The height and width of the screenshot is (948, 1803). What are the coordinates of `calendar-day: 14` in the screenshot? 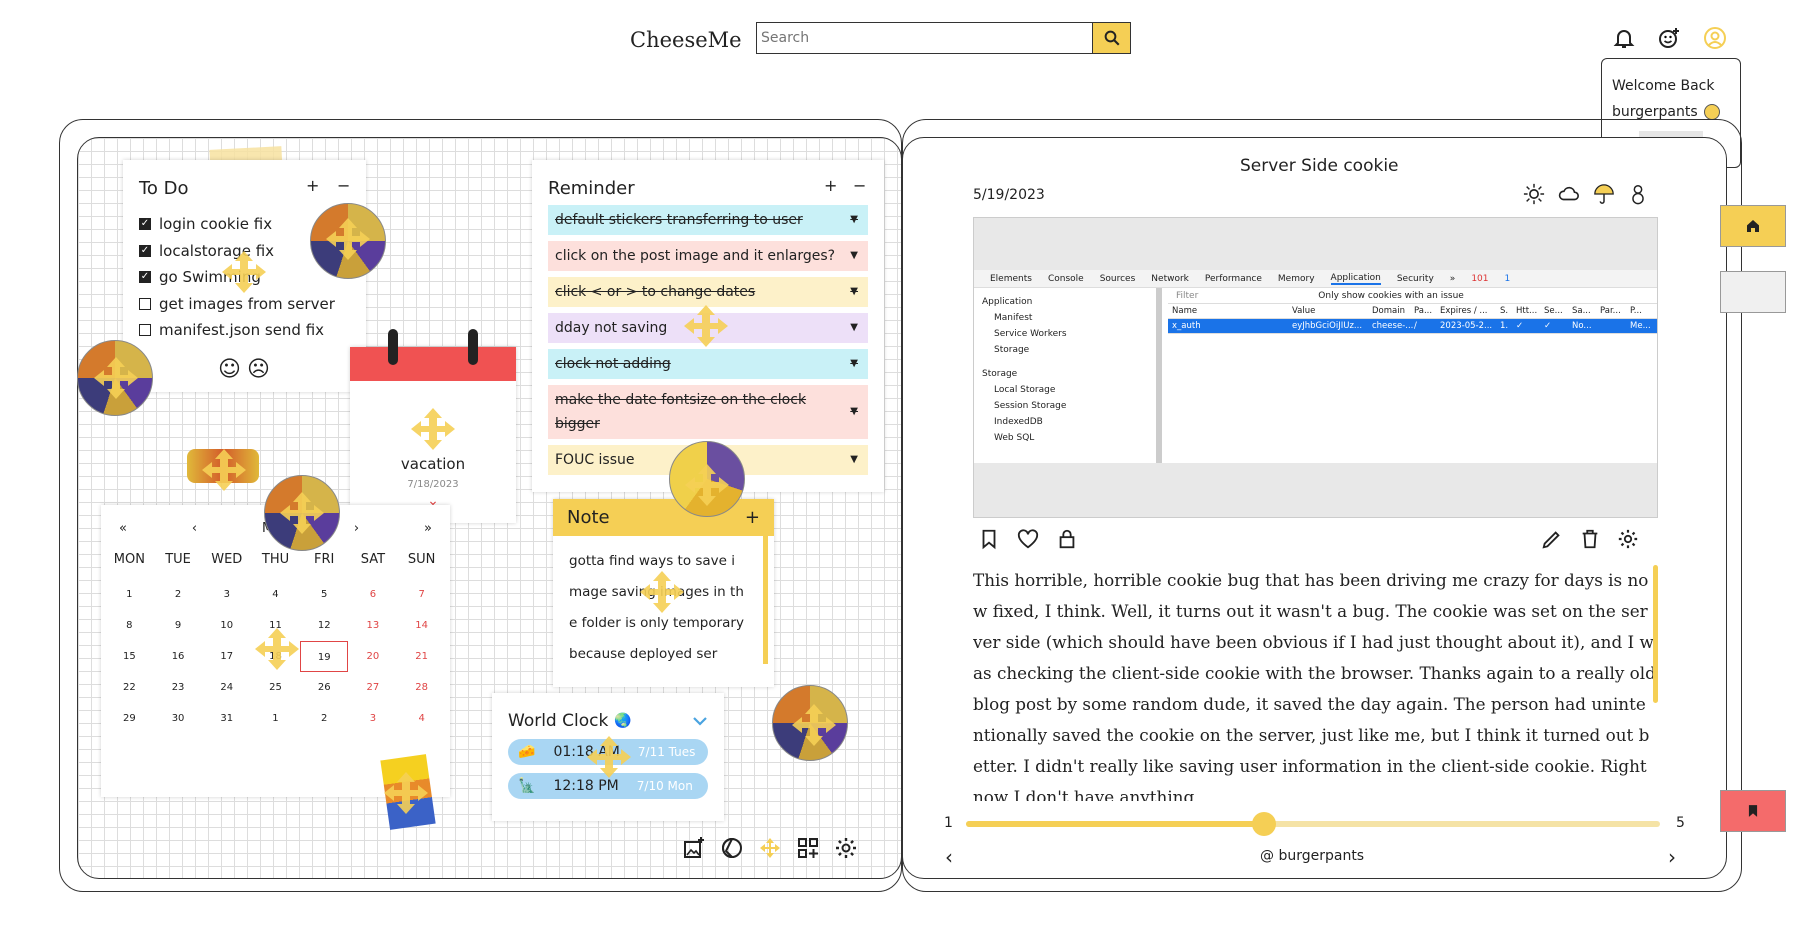 It's located at (421, 625).